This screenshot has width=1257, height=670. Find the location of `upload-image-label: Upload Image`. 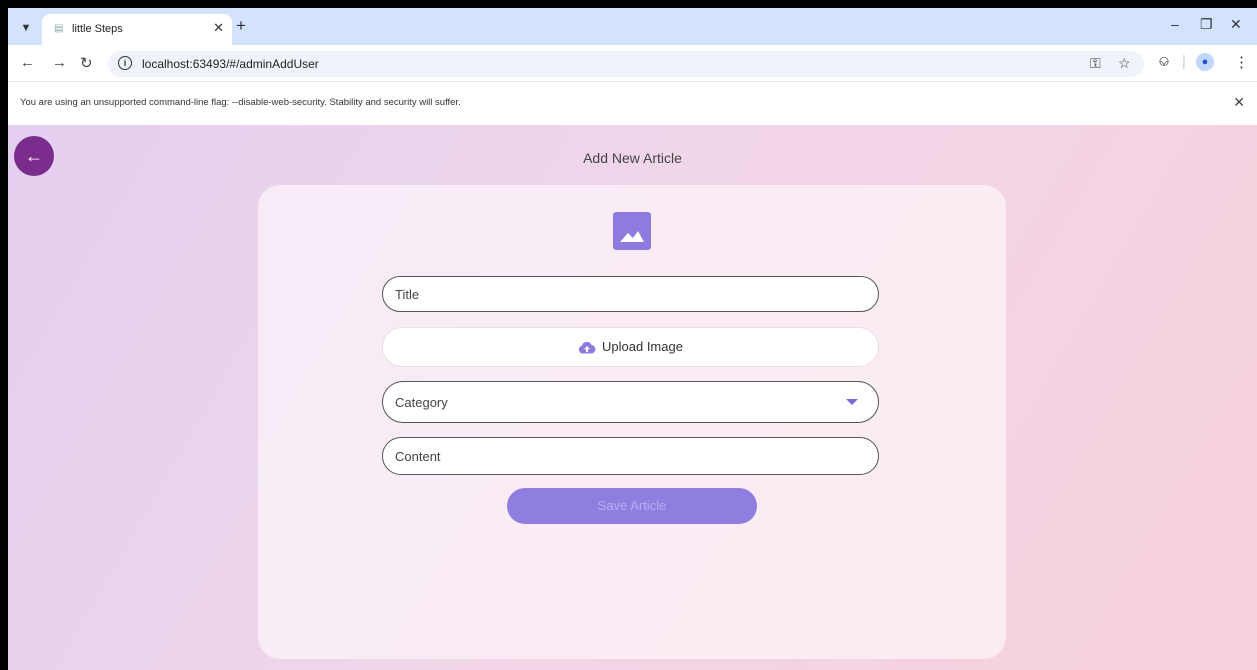

upload-image-label: Upload Image is located at coordinates (642, 346).